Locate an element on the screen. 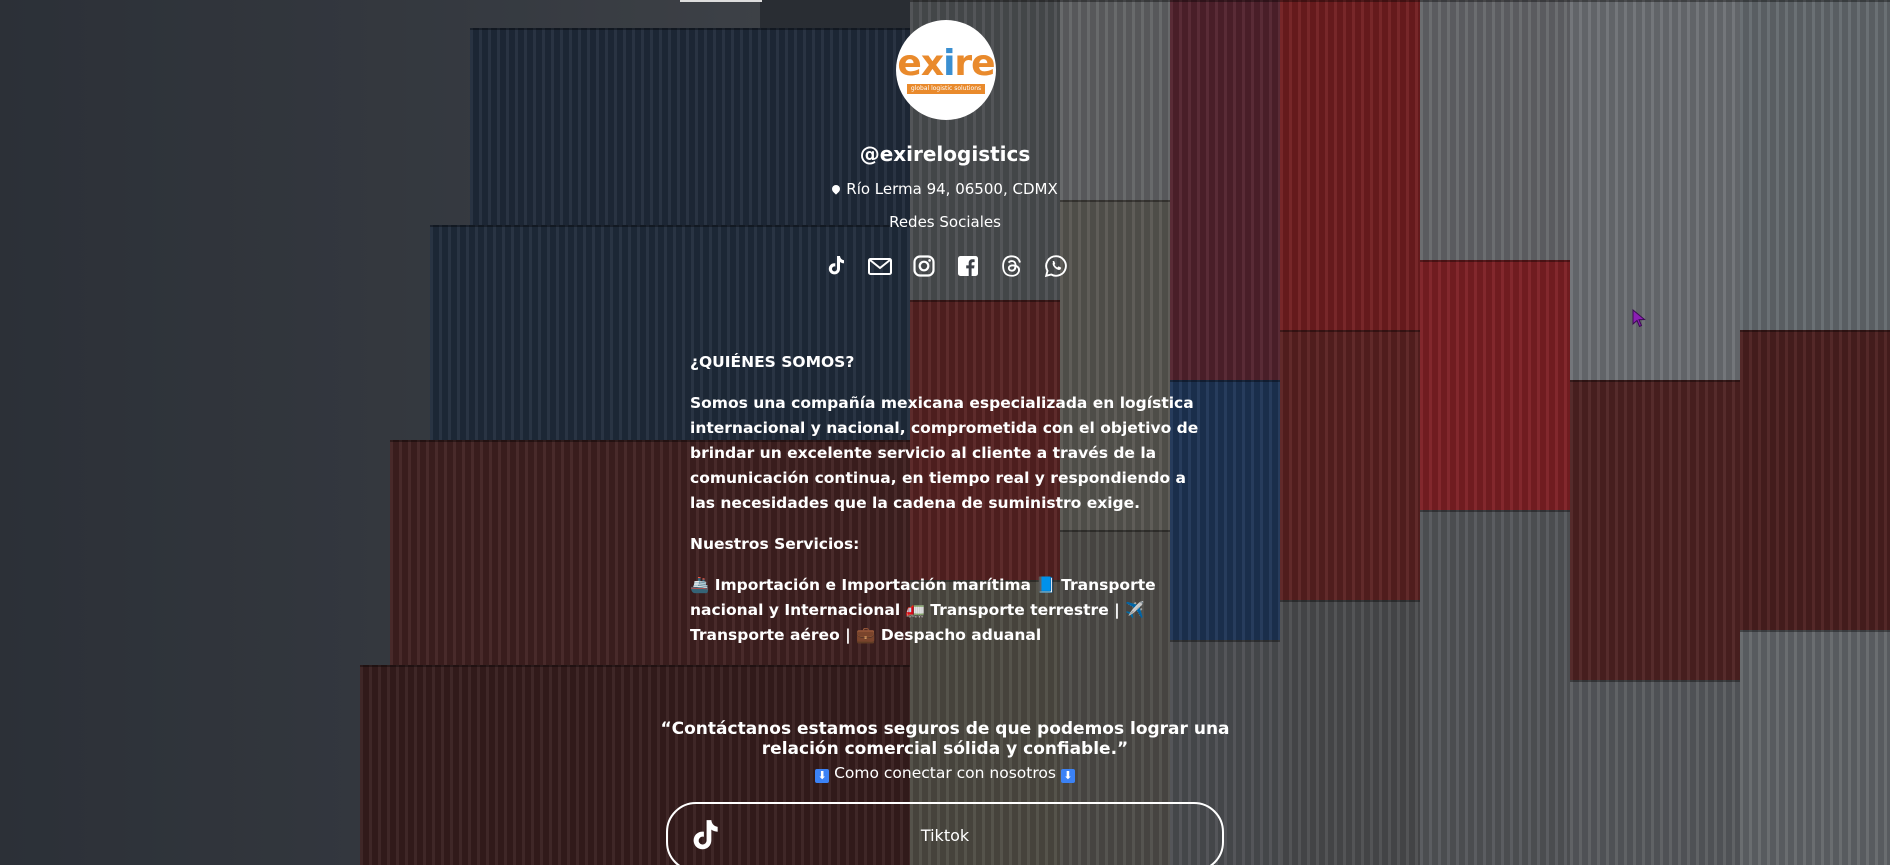 The image size is (1890, 865). tiktok-link-label: Tiktok is located at coordinates (945, 835).